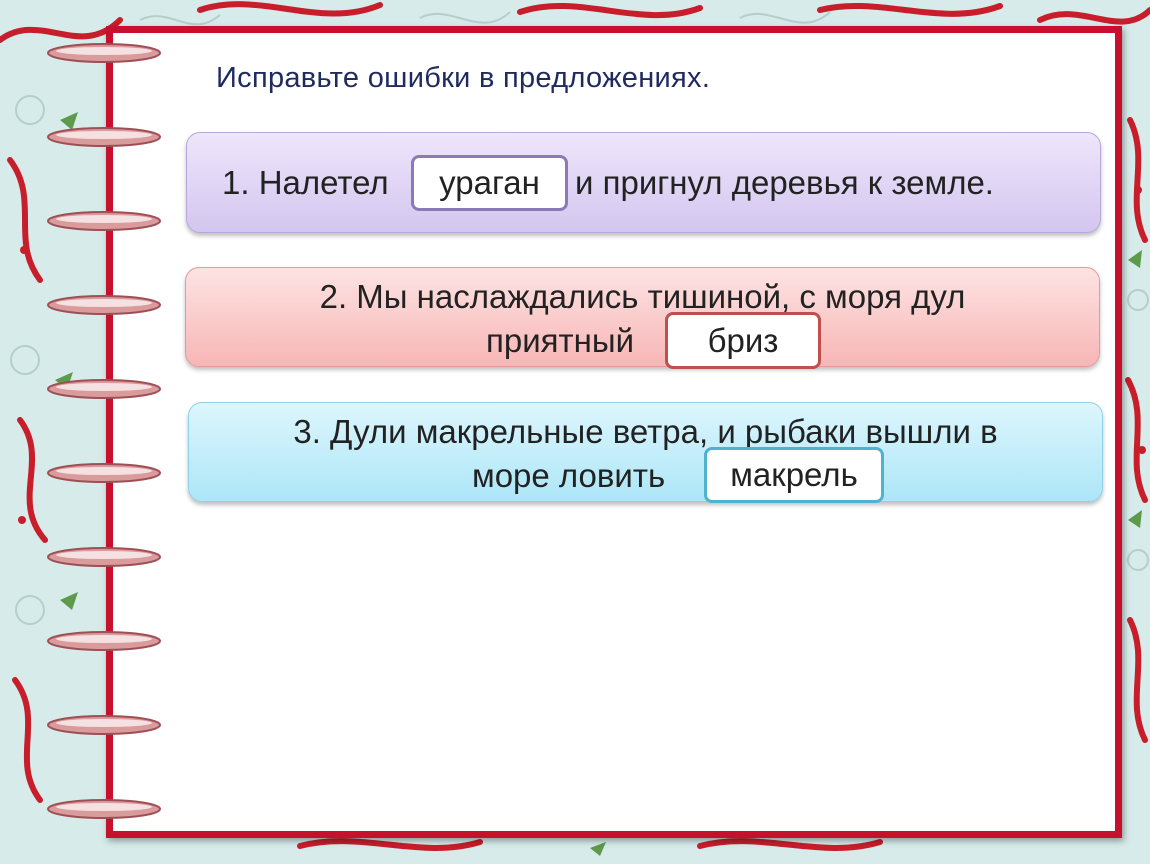 This screenshot has height=864, width=1150. What do you see at coordinates (104, 440) in the screenshot?
I see `spiral-binding` at bounding box center [104, 440].